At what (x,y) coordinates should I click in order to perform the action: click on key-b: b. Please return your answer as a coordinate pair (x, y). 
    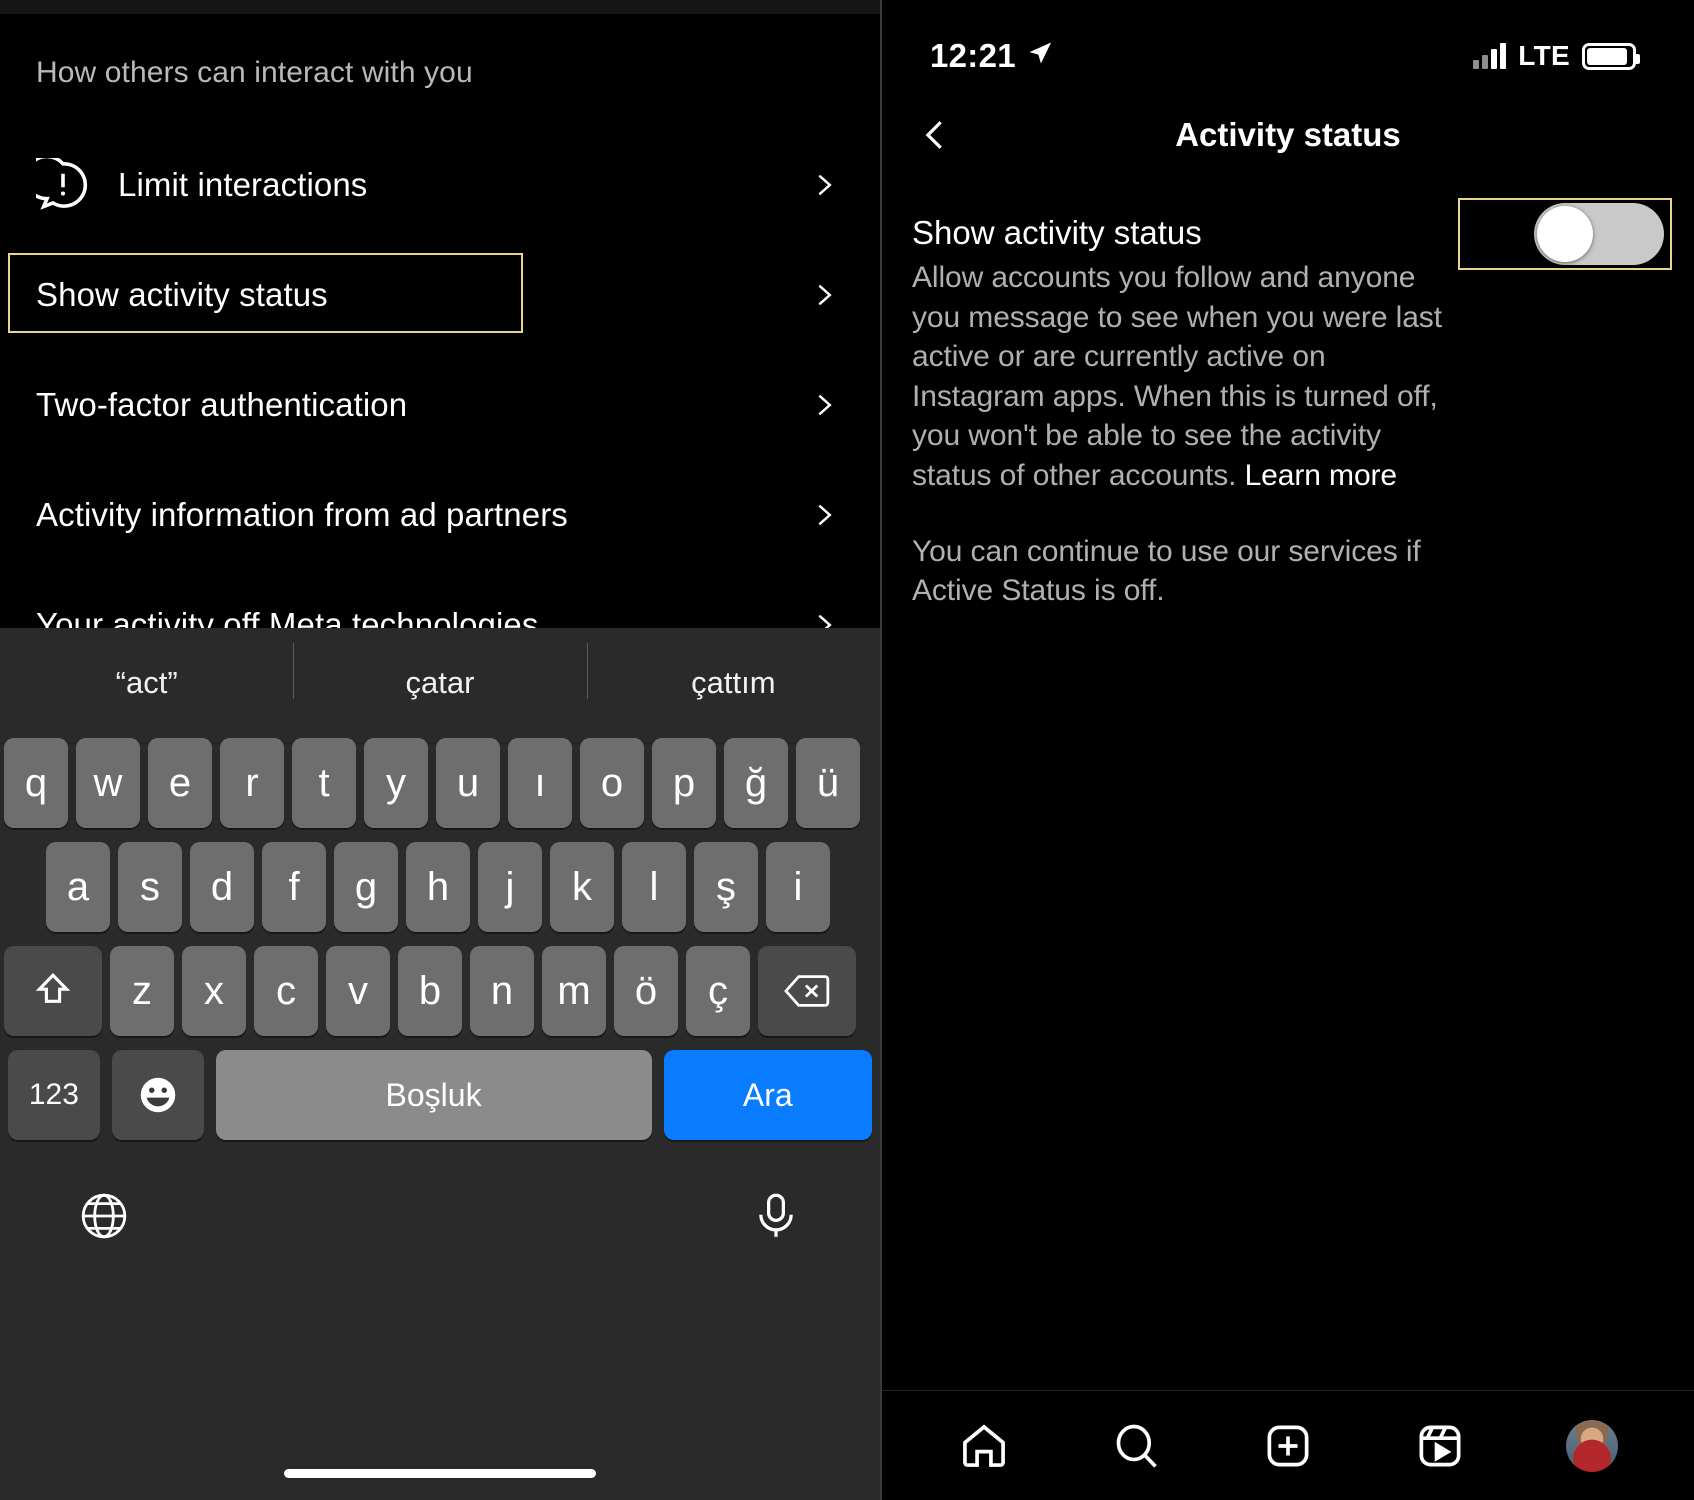
    Looking at the image, I should click on (430, 991).